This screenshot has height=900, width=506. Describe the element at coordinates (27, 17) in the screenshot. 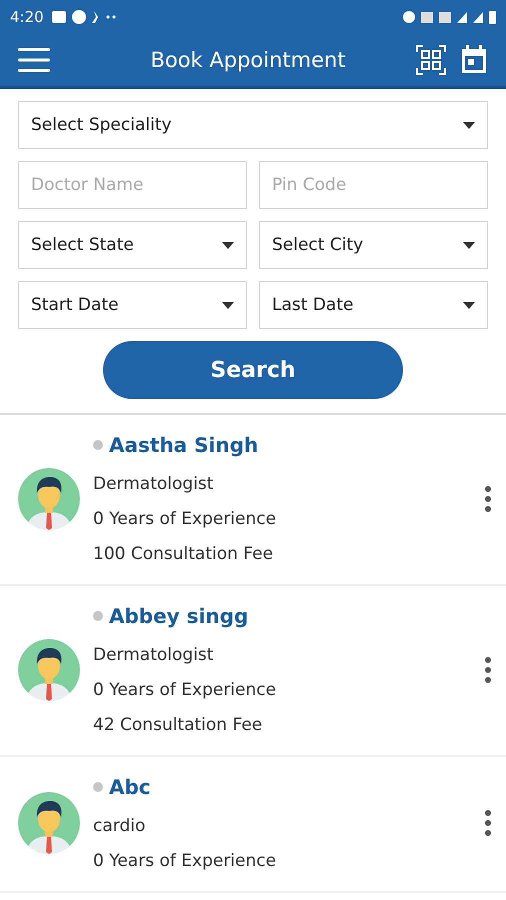

I see `status-time: 4:20` at that location.